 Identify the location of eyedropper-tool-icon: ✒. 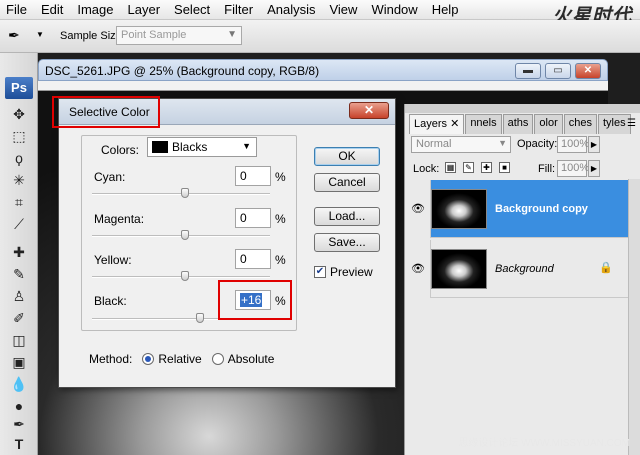
(14, 35).